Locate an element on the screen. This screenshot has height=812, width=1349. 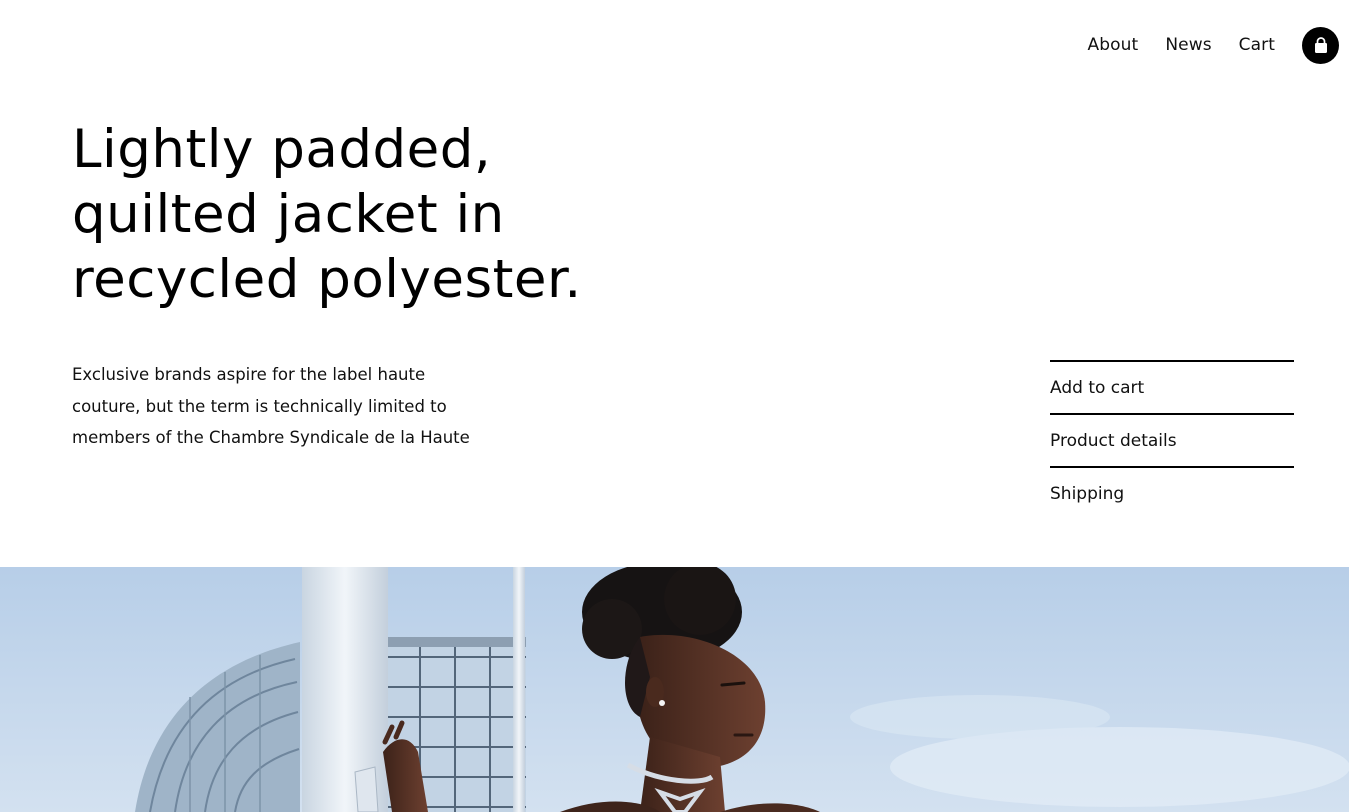
accordion-product-details: Product details is located at coordinates (1172, 439).